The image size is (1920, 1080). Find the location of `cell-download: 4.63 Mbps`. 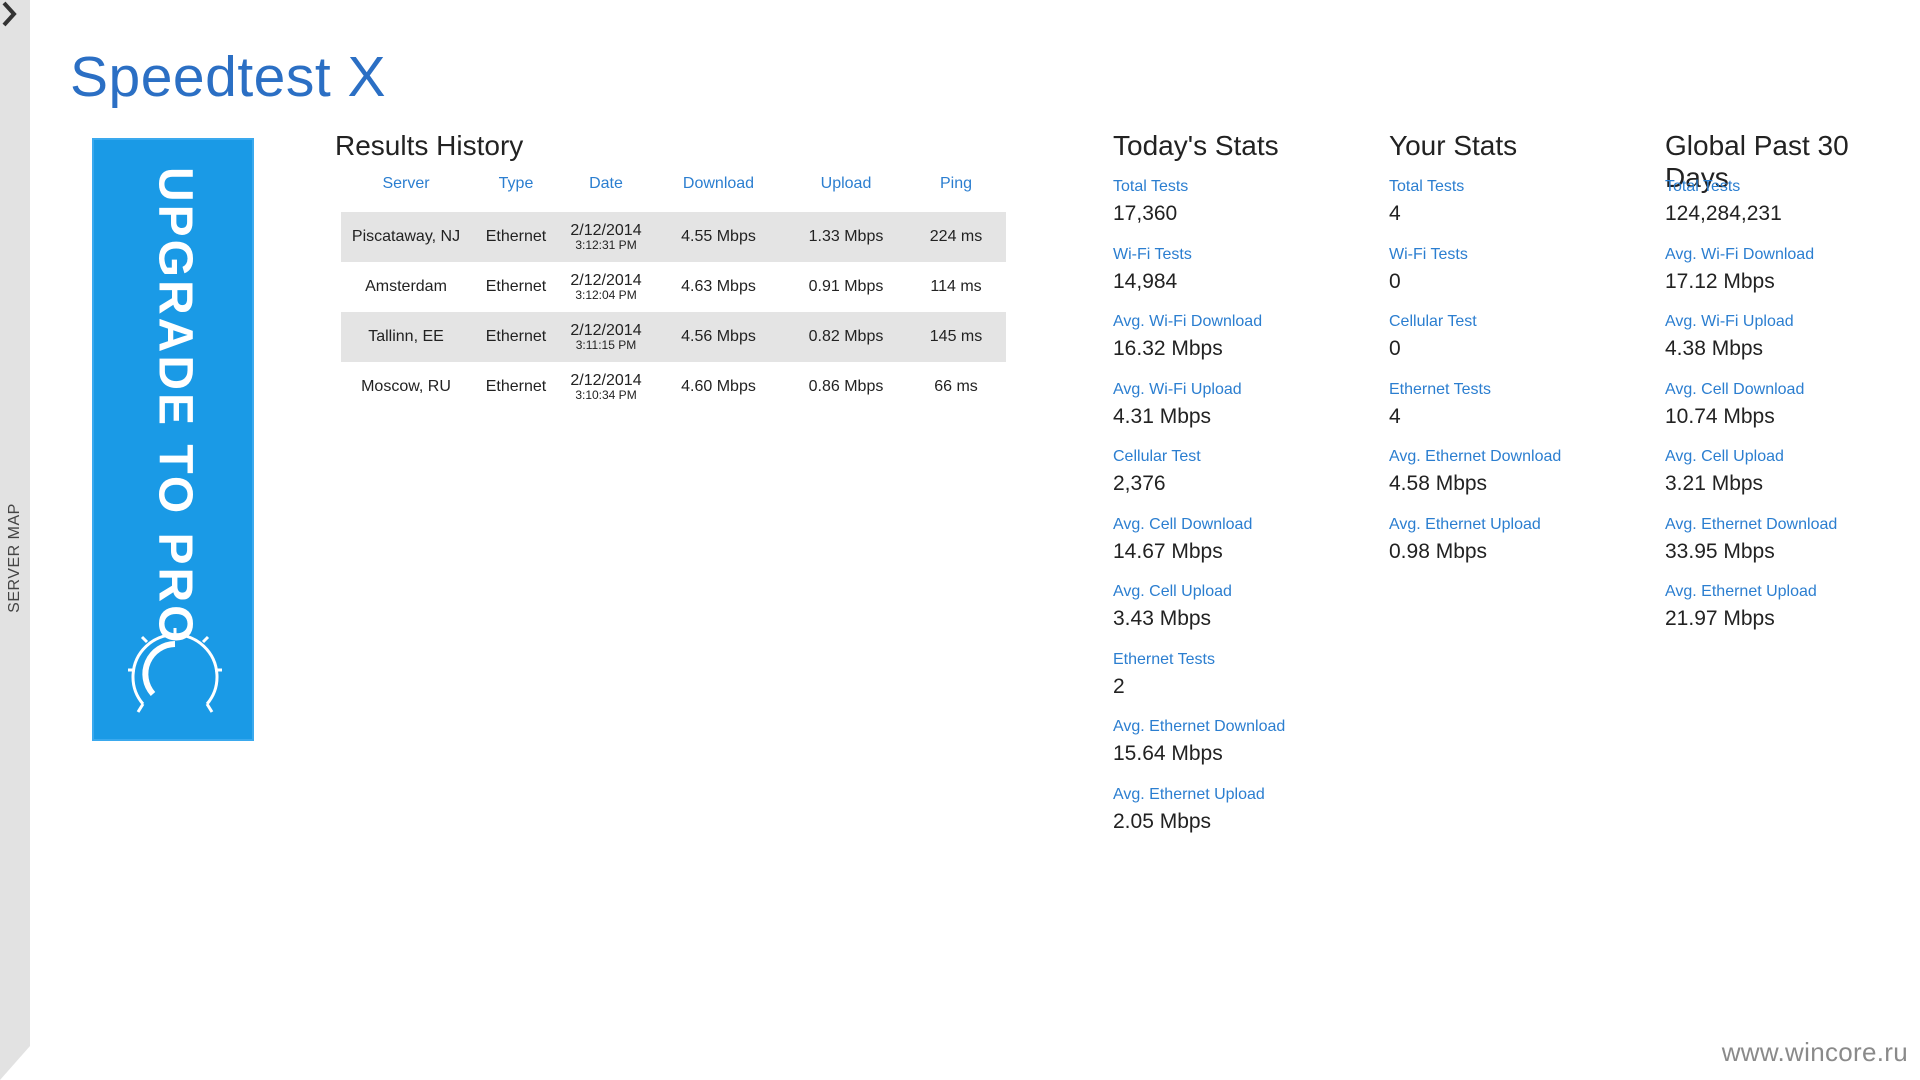

cell-download: 4.63 Mbps is located at coordinates (718, 286).